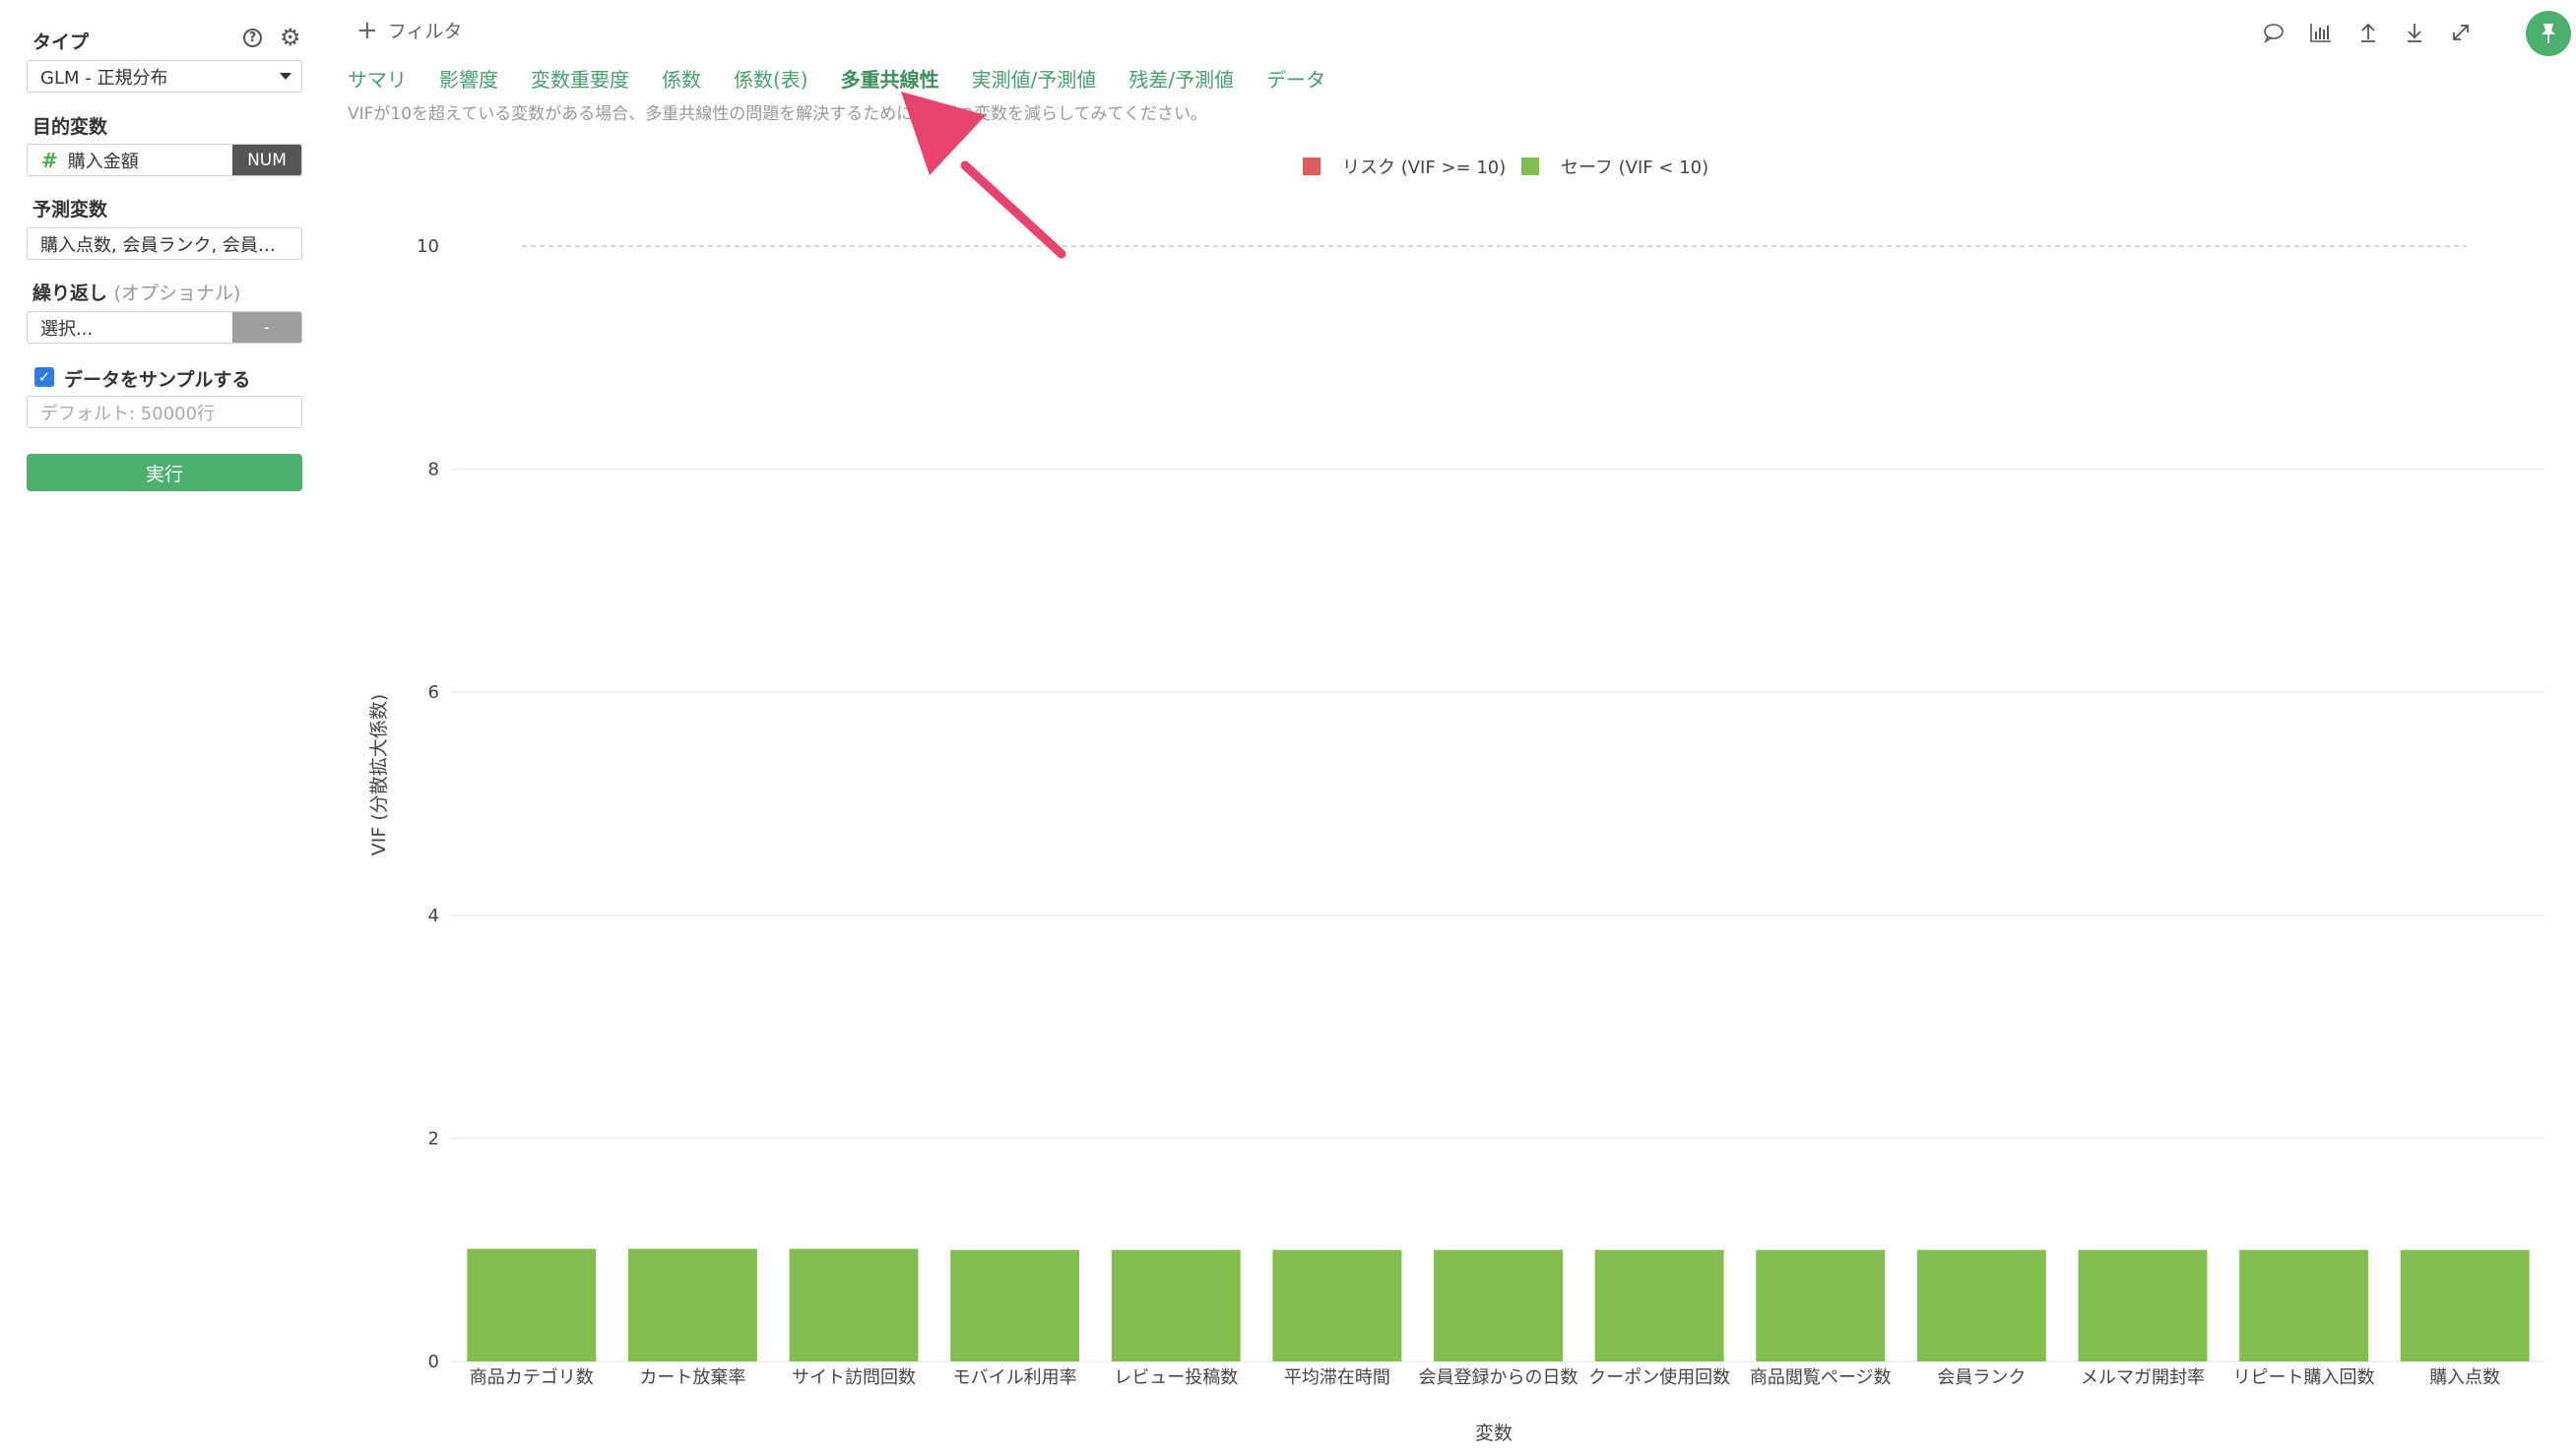  What do you see at coordinates (532, 1377) in the screenshot?
I see `x-tick-label: 商品カテゴリ数` at bounding box center [532, 1377].